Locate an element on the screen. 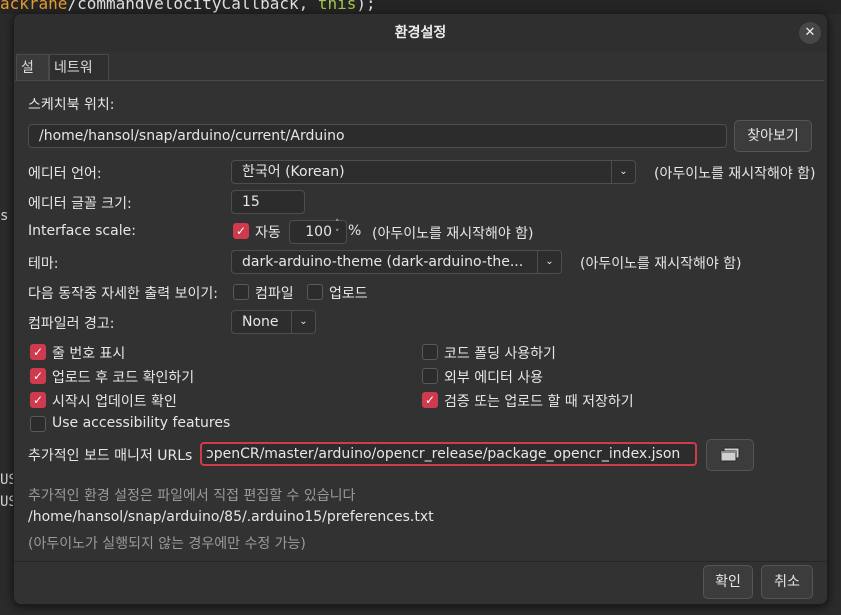 This screenshot has height=615, width=841. accessibility-label: Use accessibility features is located at coordinates (141, 423).